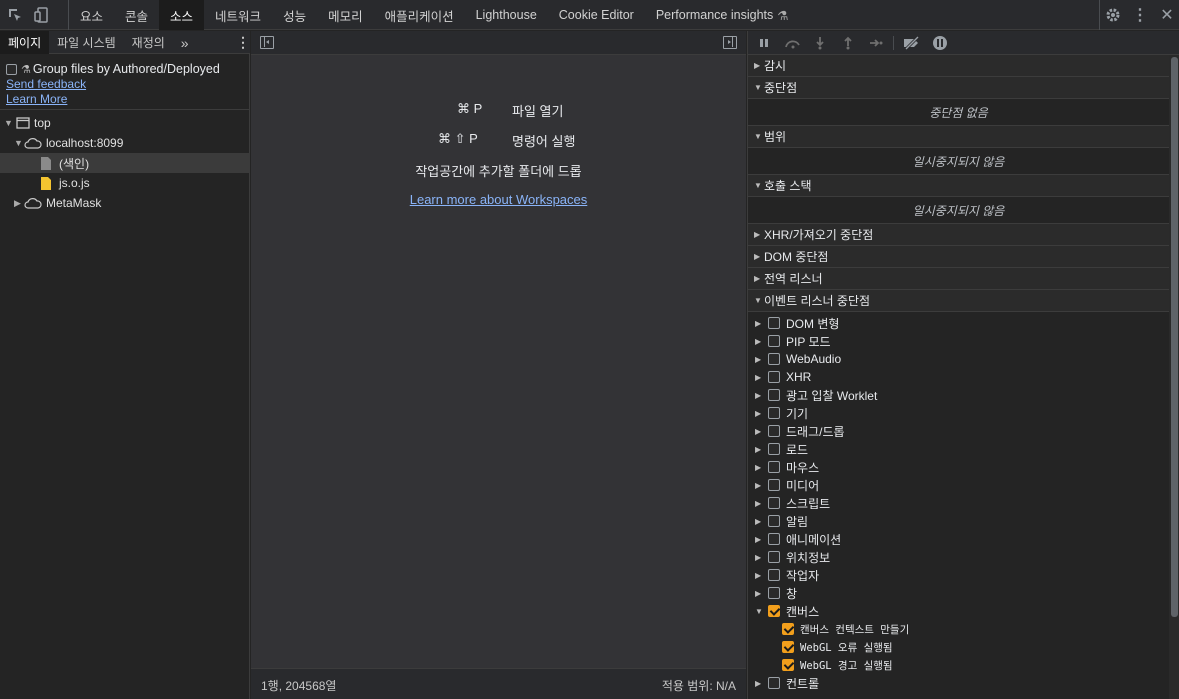 This screenshot has width=1179, height=699. Describe the element at coordinates (15, 15) in the screenshot. I see `inspect-element-icon` at that location.